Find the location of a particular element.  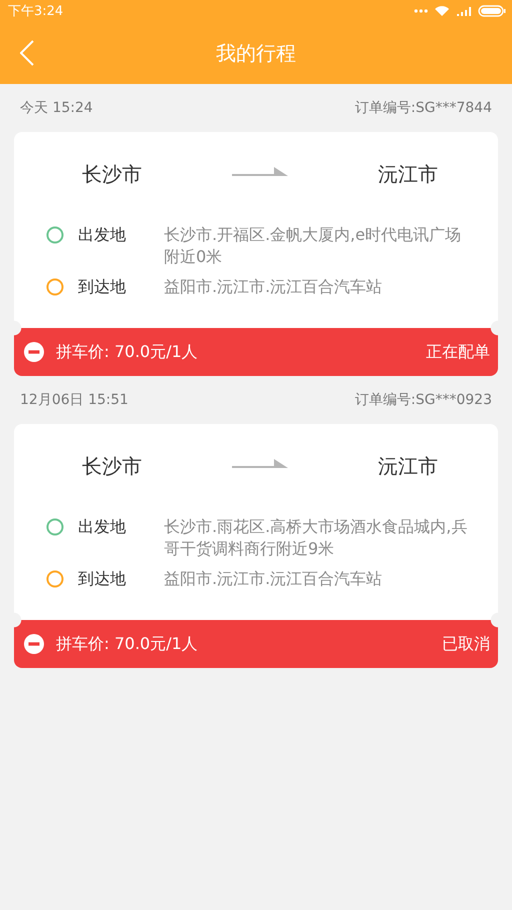

trip-date: 12月06日 15:51 is located at coordinates (74, 400).